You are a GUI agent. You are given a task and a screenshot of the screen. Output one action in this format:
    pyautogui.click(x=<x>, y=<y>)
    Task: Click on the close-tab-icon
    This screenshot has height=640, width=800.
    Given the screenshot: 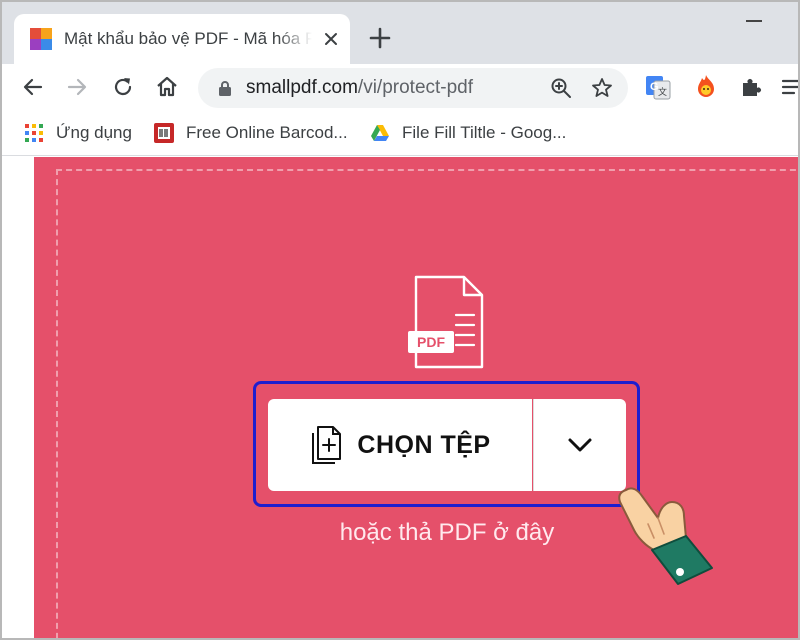 What is the action you would take?
    pyautogui.click(x=331, y=39)
    